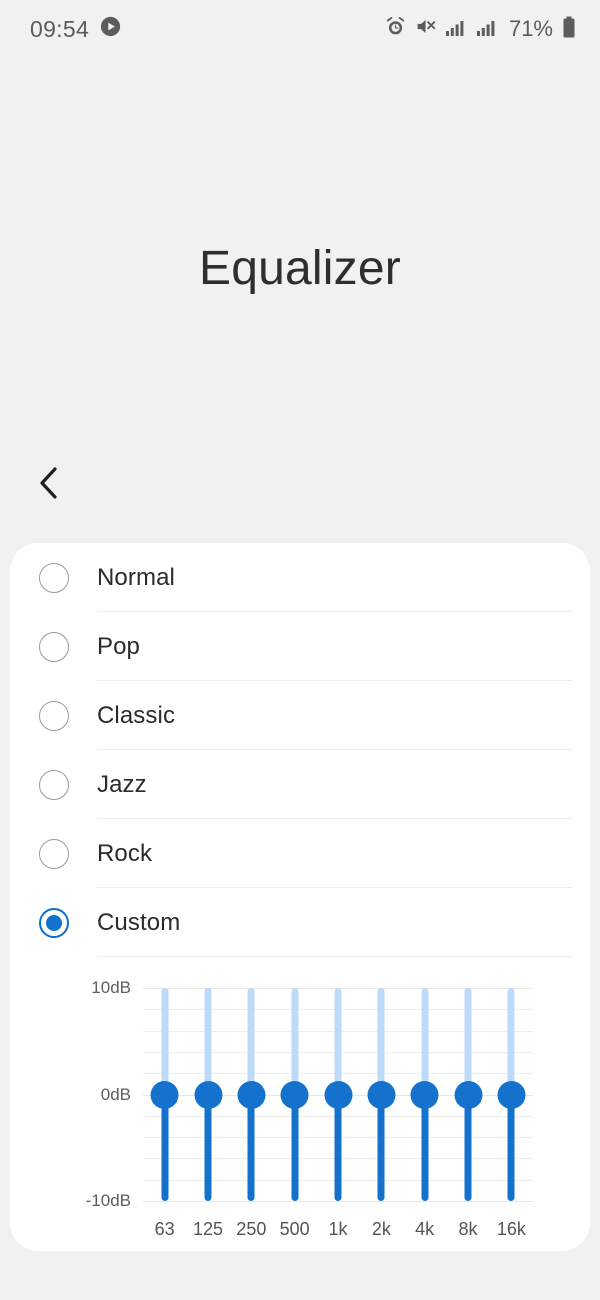 The height and width of the screenshot is (1300, 600). Describe the element at coordinates (119, 646) in the screenshot. I see `preset-label: Pop` at that location.